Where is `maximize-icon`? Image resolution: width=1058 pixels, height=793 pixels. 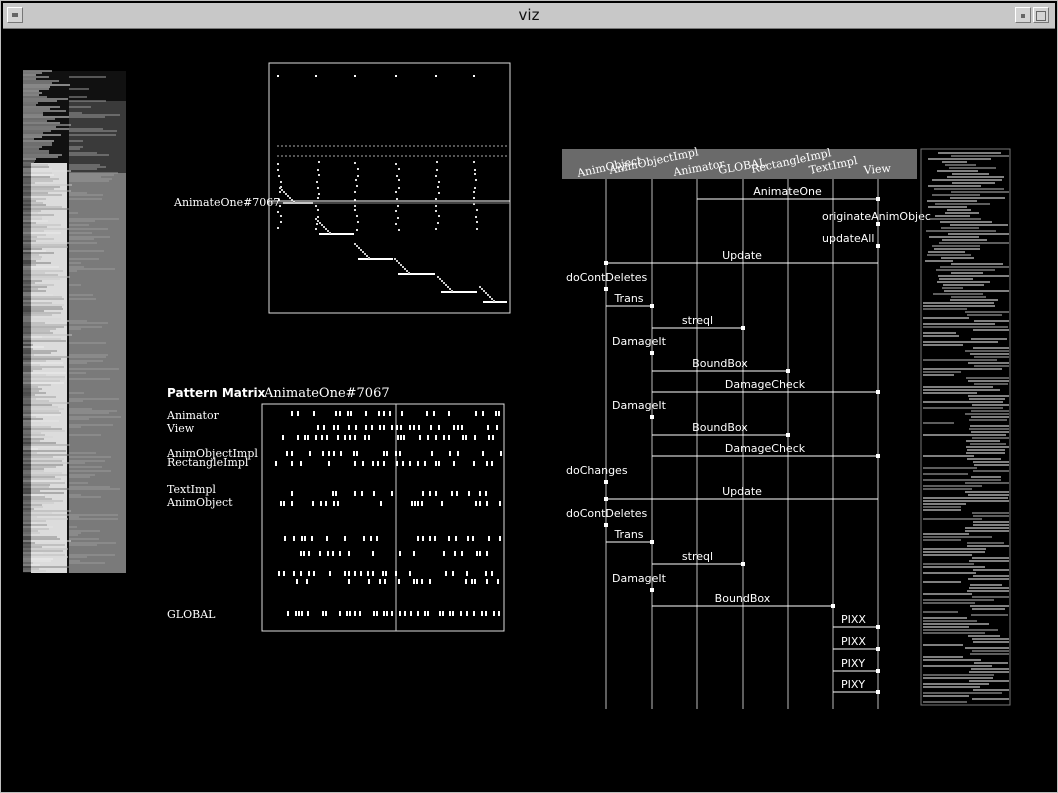
maximize-icon is located at coordinates (1041, 15).